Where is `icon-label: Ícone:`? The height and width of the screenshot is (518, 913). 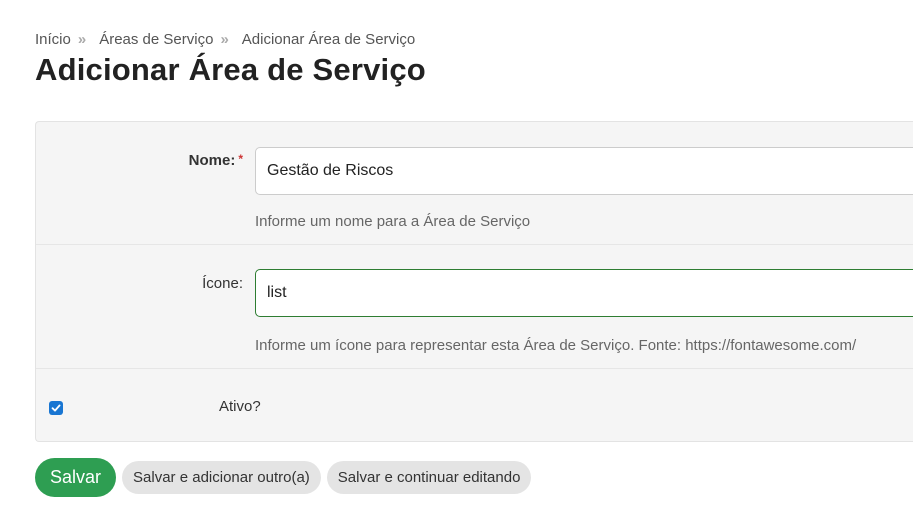
icon-label: Ícone: is located at coordinates (222, 283).